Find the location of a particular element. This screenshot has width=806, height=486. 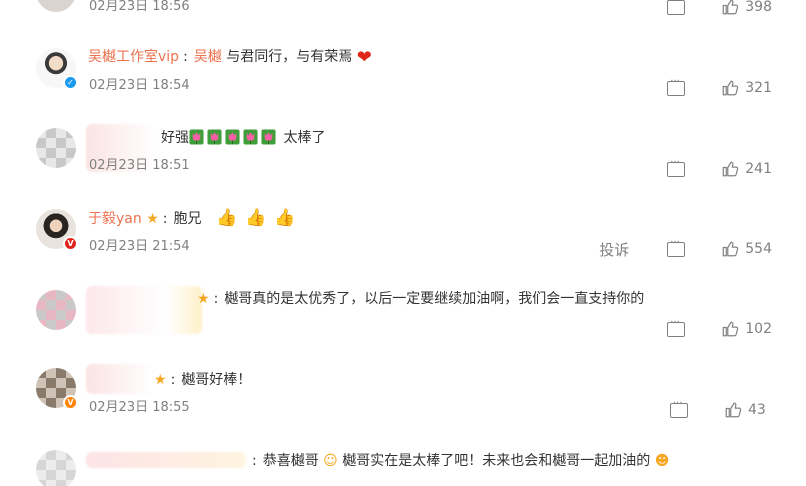

avatar: ✓ is located at coordinates (57, 69).